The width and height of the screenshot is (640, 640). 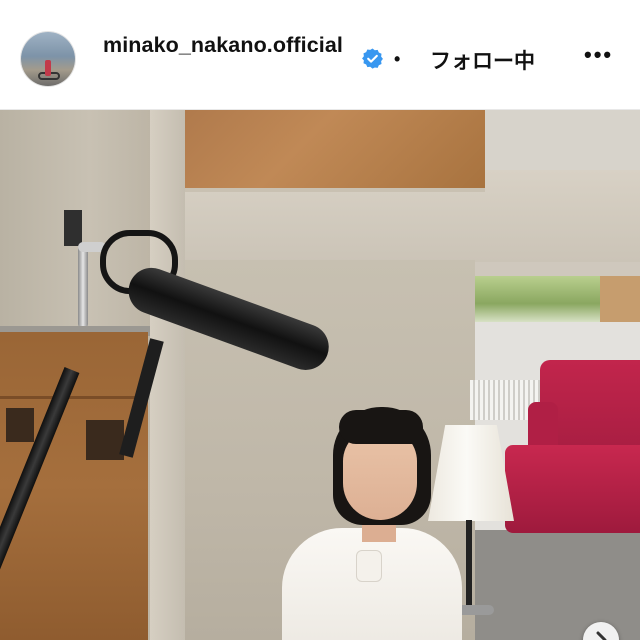 What do you see at coordinates (372, 584) in the screenshot?
I see `photo-person-shirt` at bounding box center [372, 584].